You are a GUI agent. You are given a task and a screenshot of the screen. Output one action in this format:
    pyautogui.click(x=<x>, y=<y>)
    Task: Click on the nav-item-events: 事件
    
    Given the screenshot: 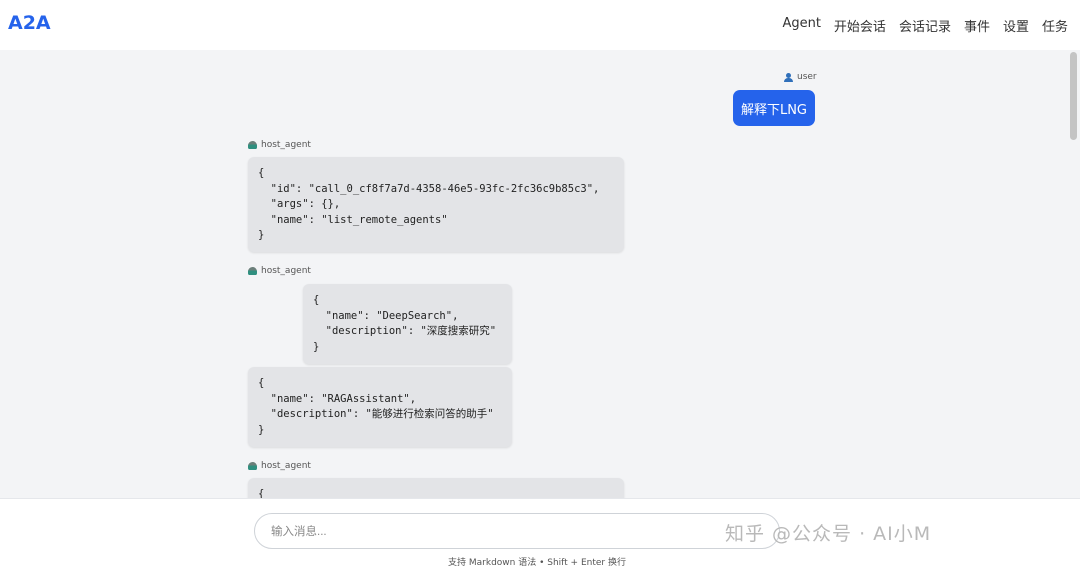 What is the action you would take?
    pyautogui.click(x=977, y=25)
    